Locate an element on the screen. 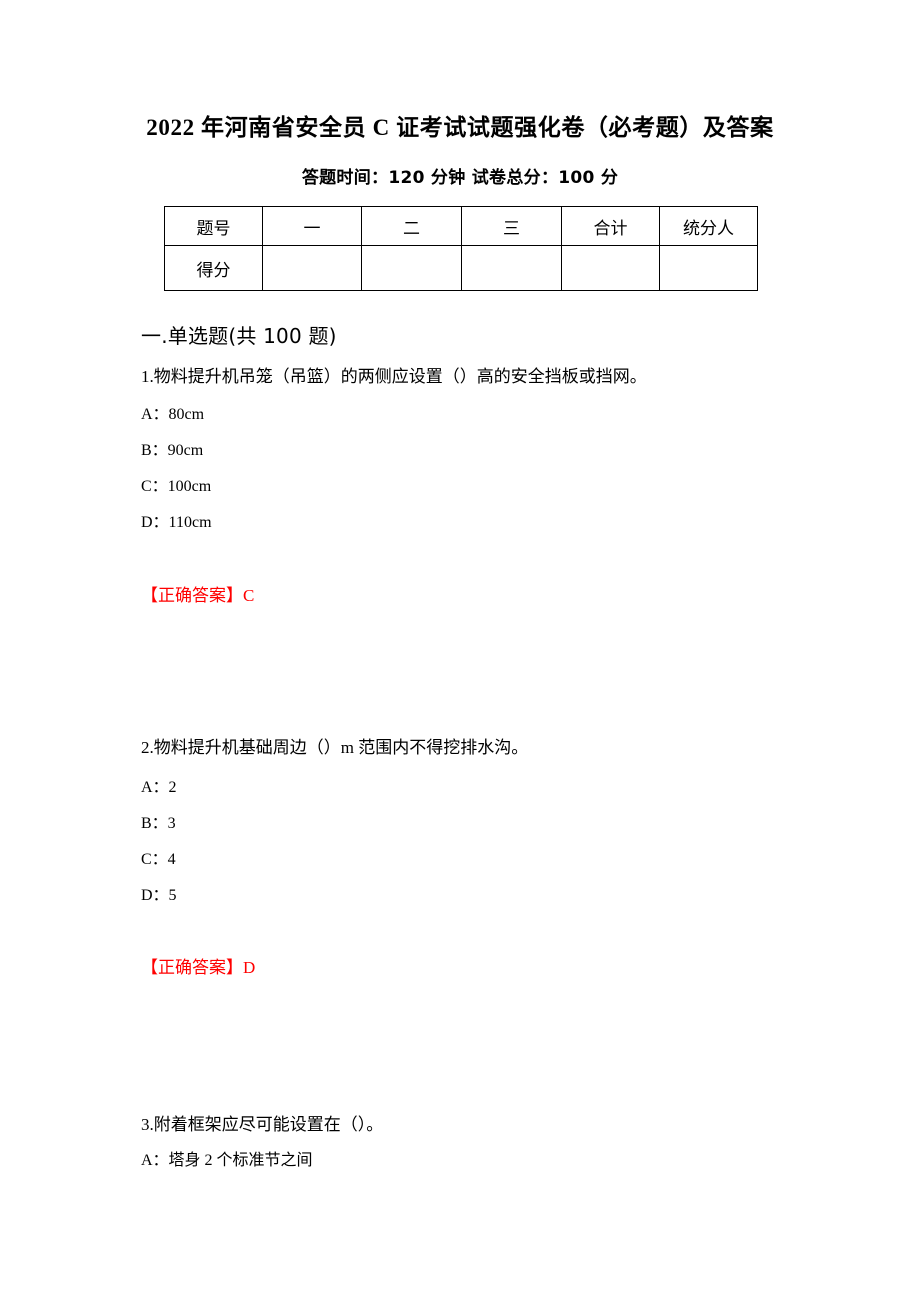 This screenshot has height=1302, width=920. score-table-header-col-2: 二 is located at coordinates (411, 226).